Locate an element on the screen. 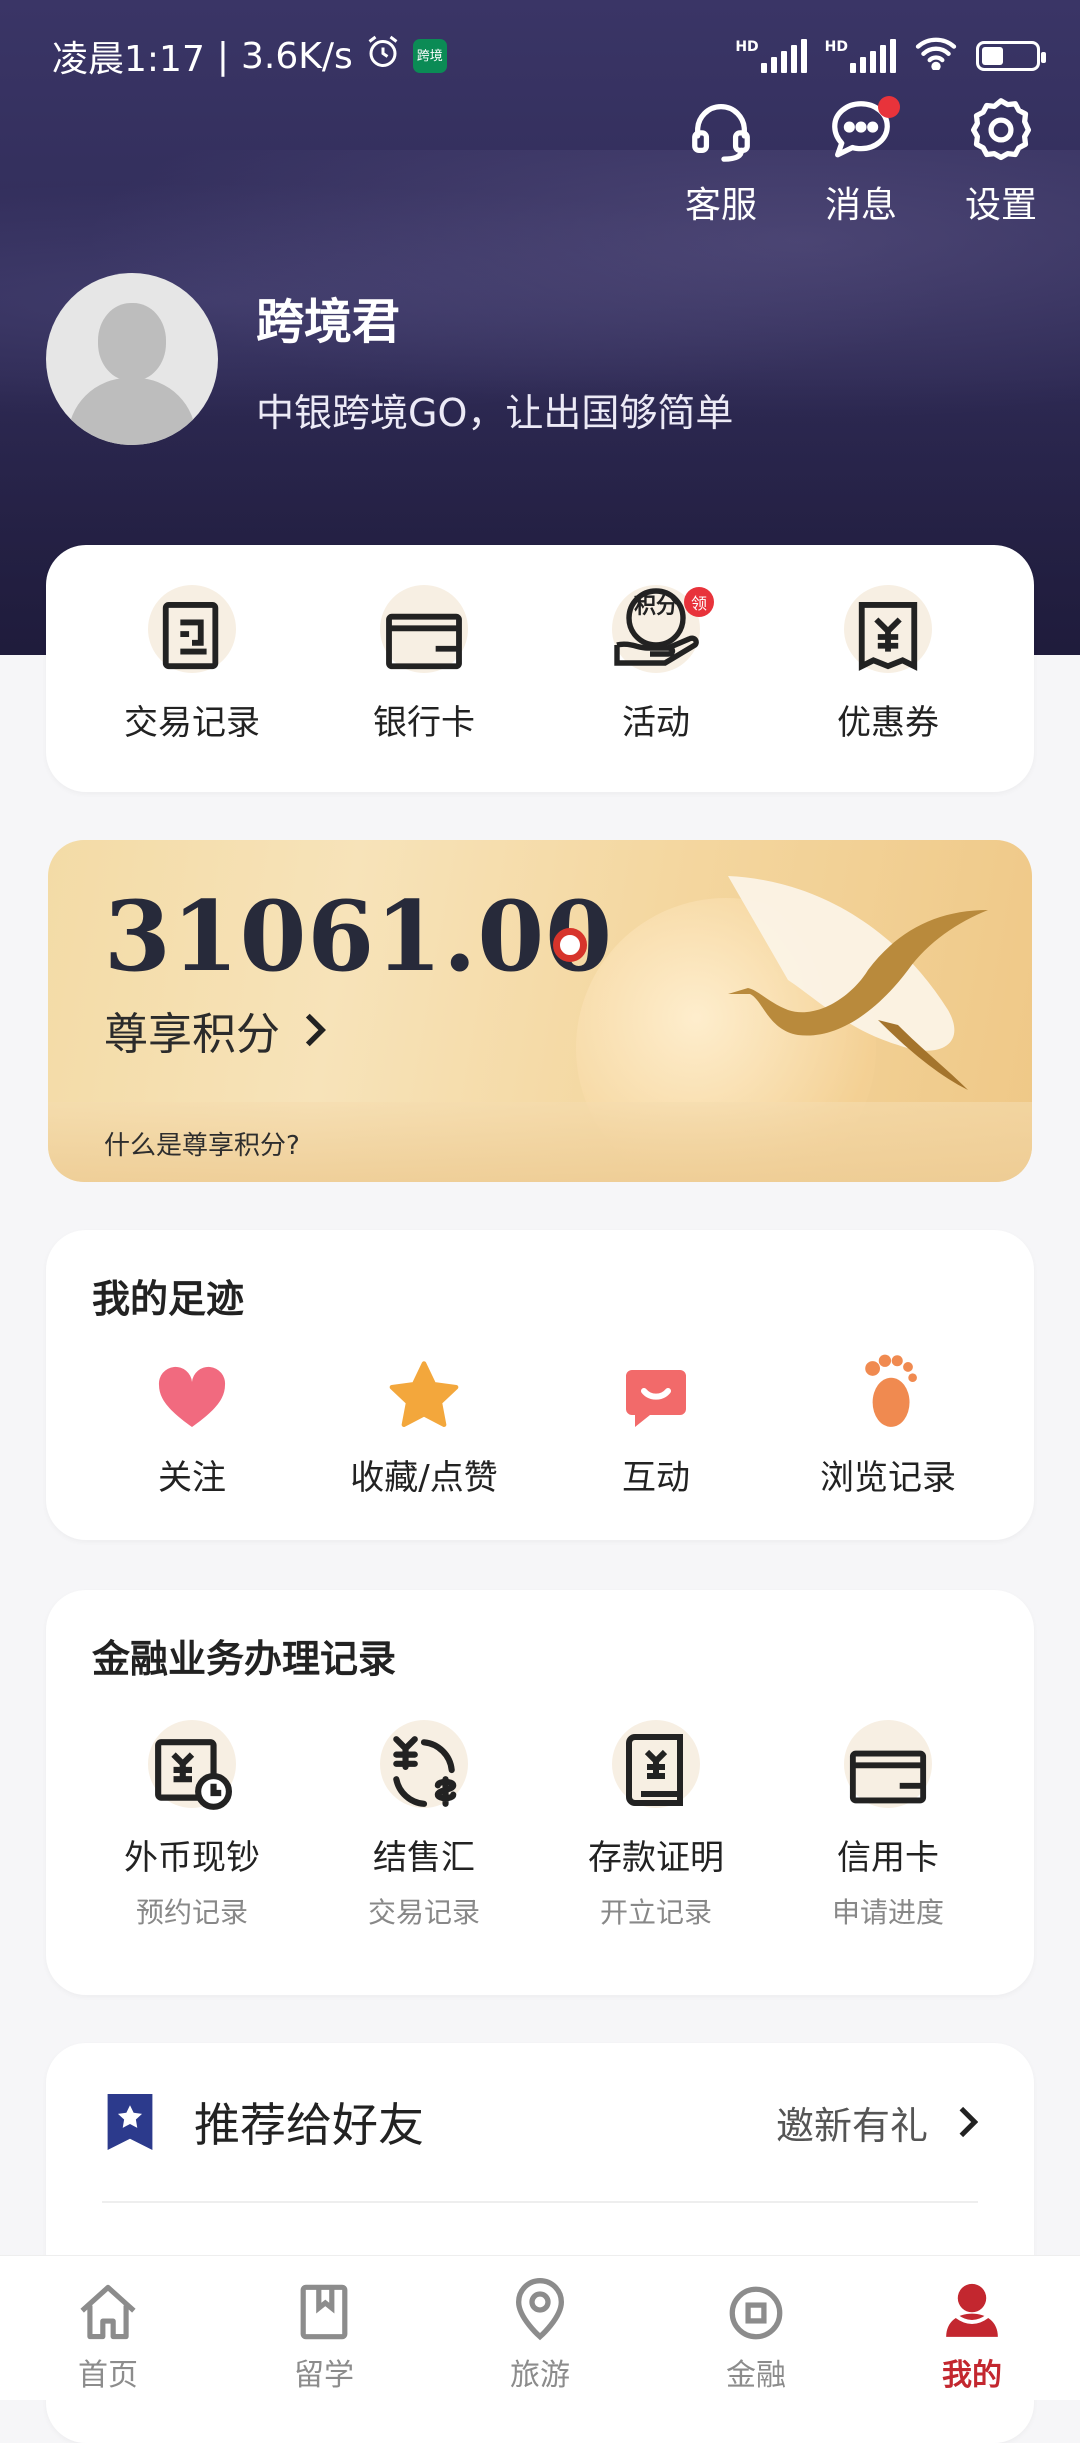  interaction-button: 互动 is located at coordinates (656, 1419).